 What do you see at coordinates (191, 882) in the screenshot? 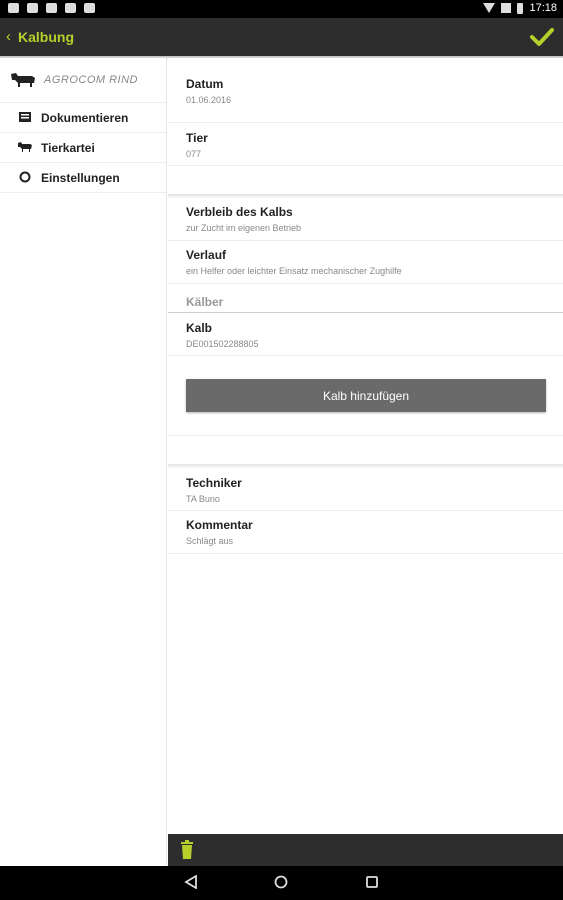
I see `back-nav-icon` at bounding box center [191, 882].